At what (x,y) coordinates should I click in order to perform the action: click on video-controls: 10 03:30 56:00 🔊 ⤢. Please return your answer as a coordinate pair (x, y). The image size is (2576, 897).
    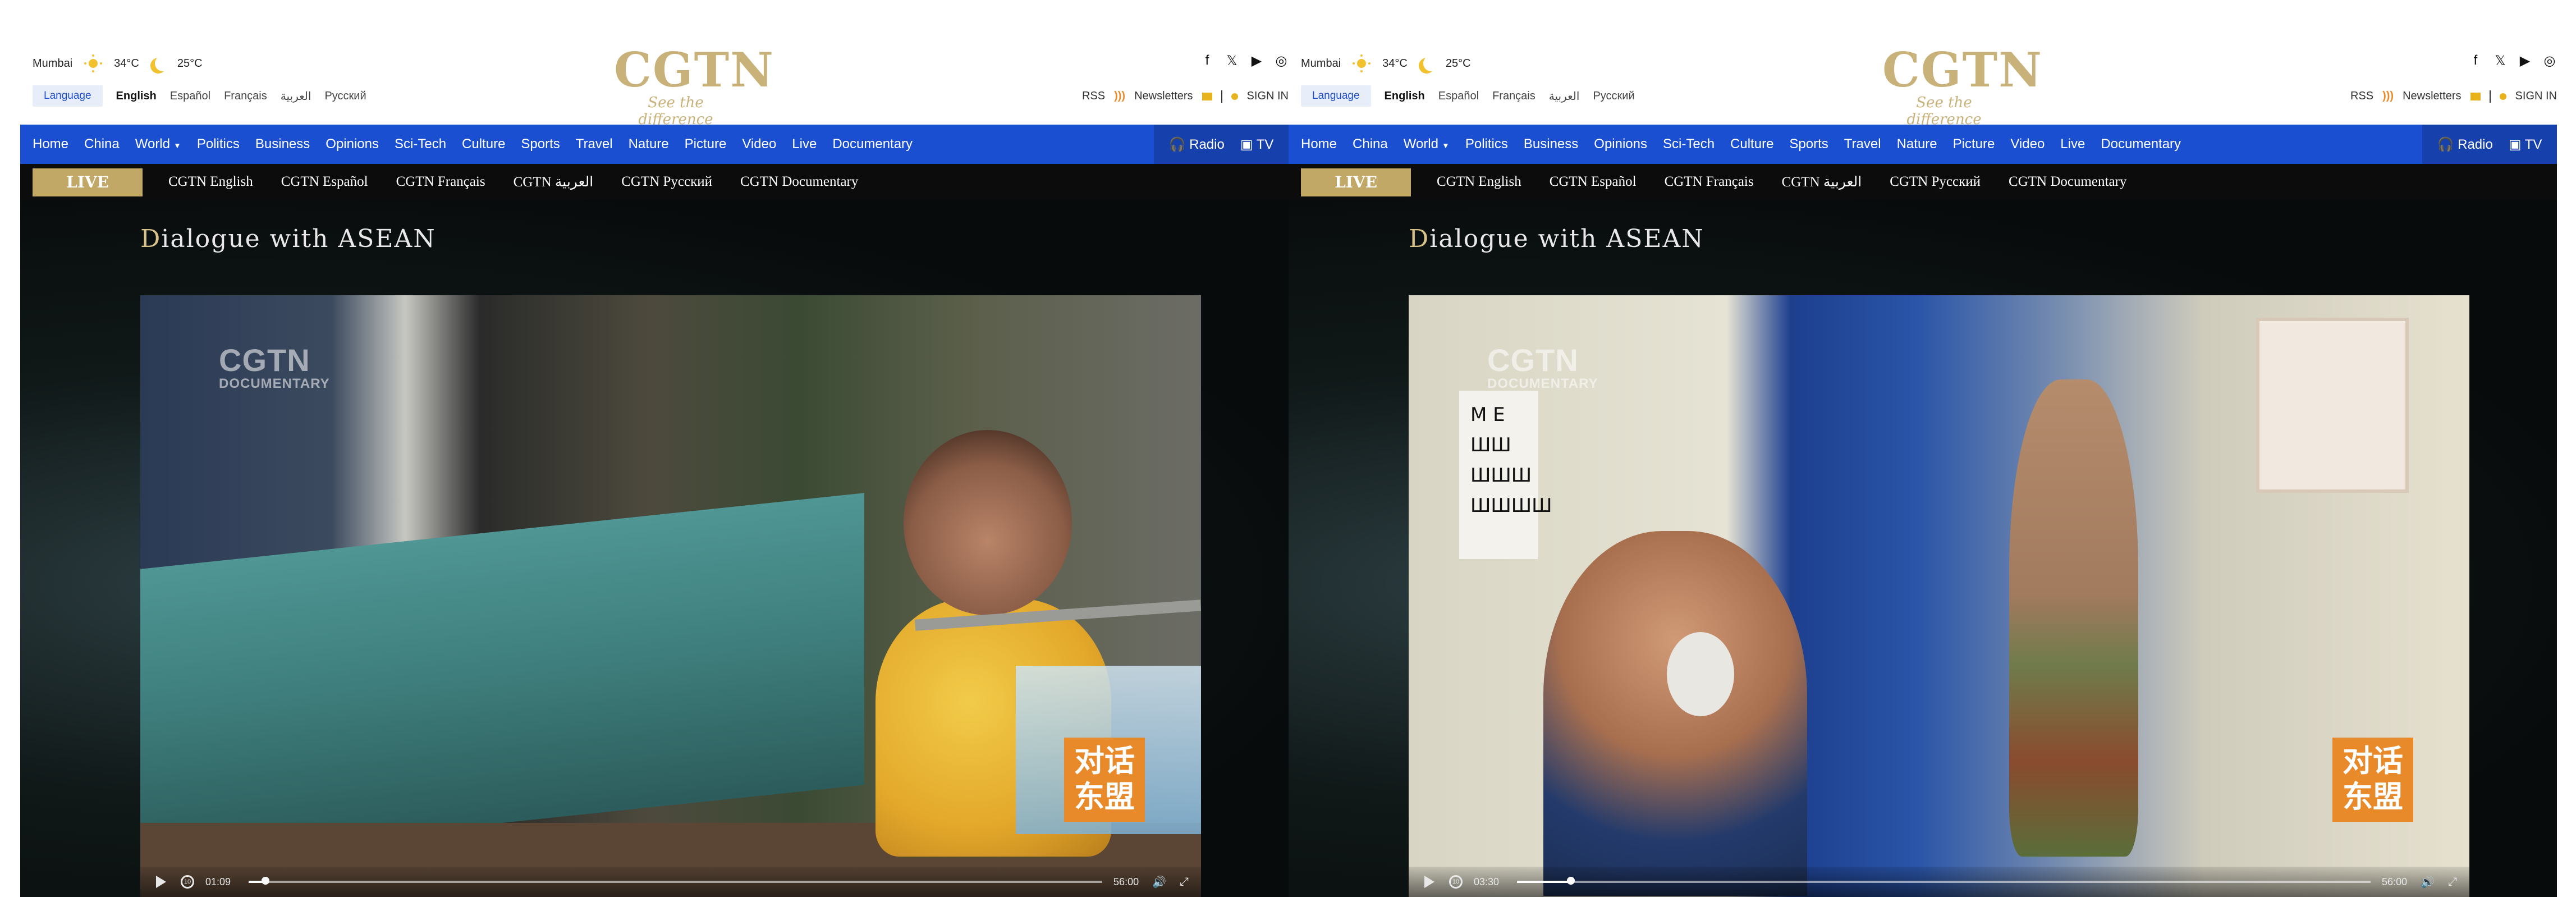
    Looking at the image, I should click on (1939, 882).